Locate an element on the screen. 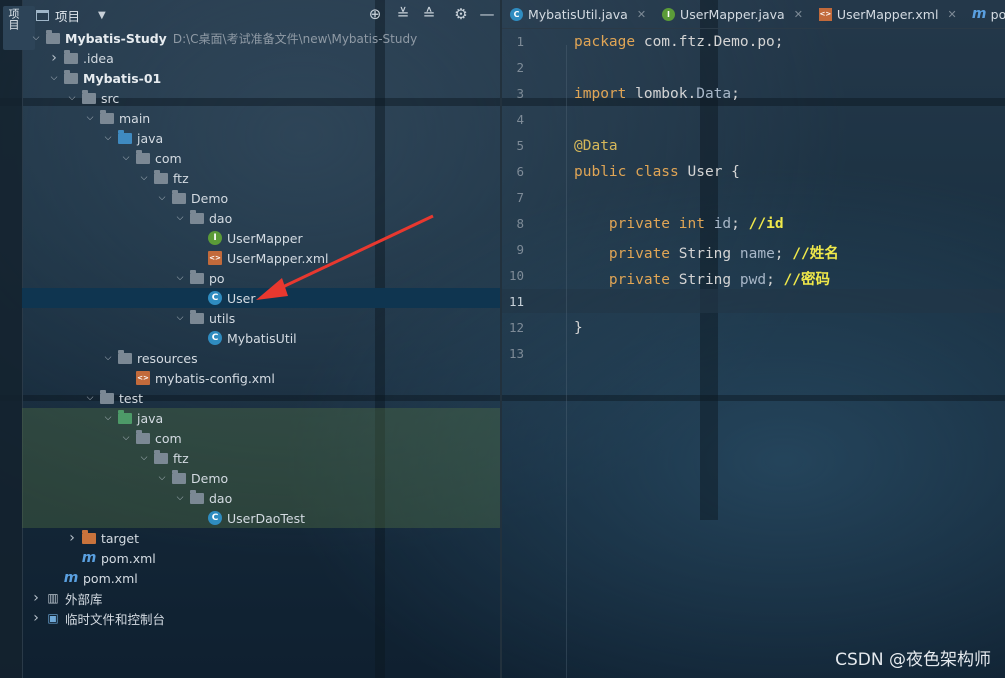 The height and width of the screenshot is (678, 1005). code-token: public class is located at coordinates (631, 172).